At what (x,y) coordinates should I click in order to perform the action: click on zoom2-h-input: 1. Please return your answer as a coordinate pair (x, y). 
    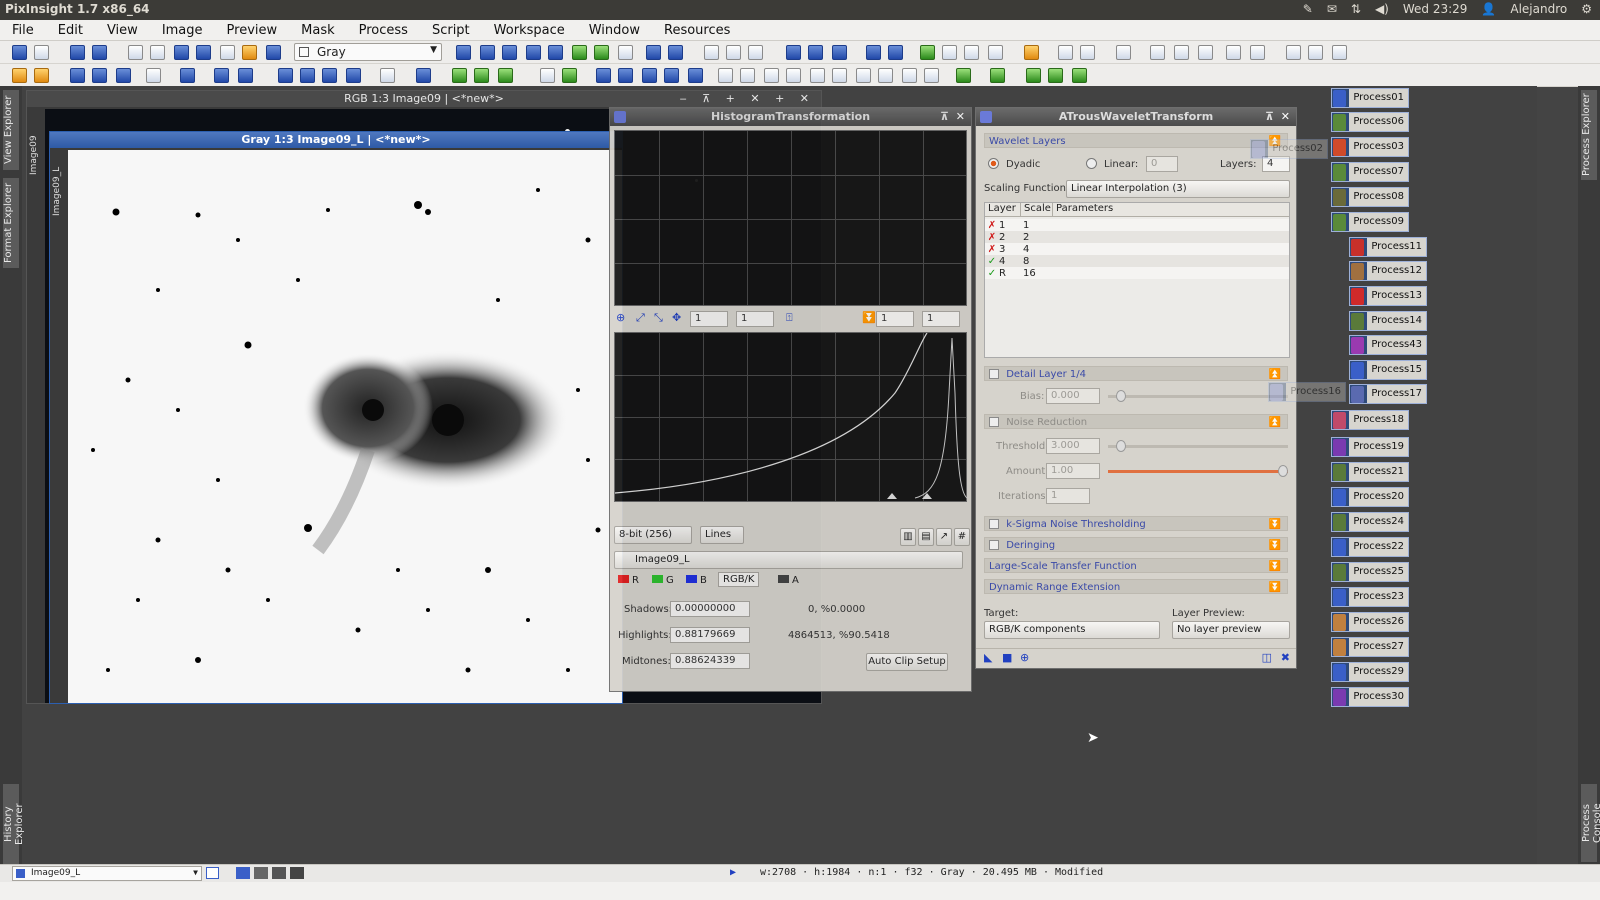
    Looking at the image, I should click on (895, 319).